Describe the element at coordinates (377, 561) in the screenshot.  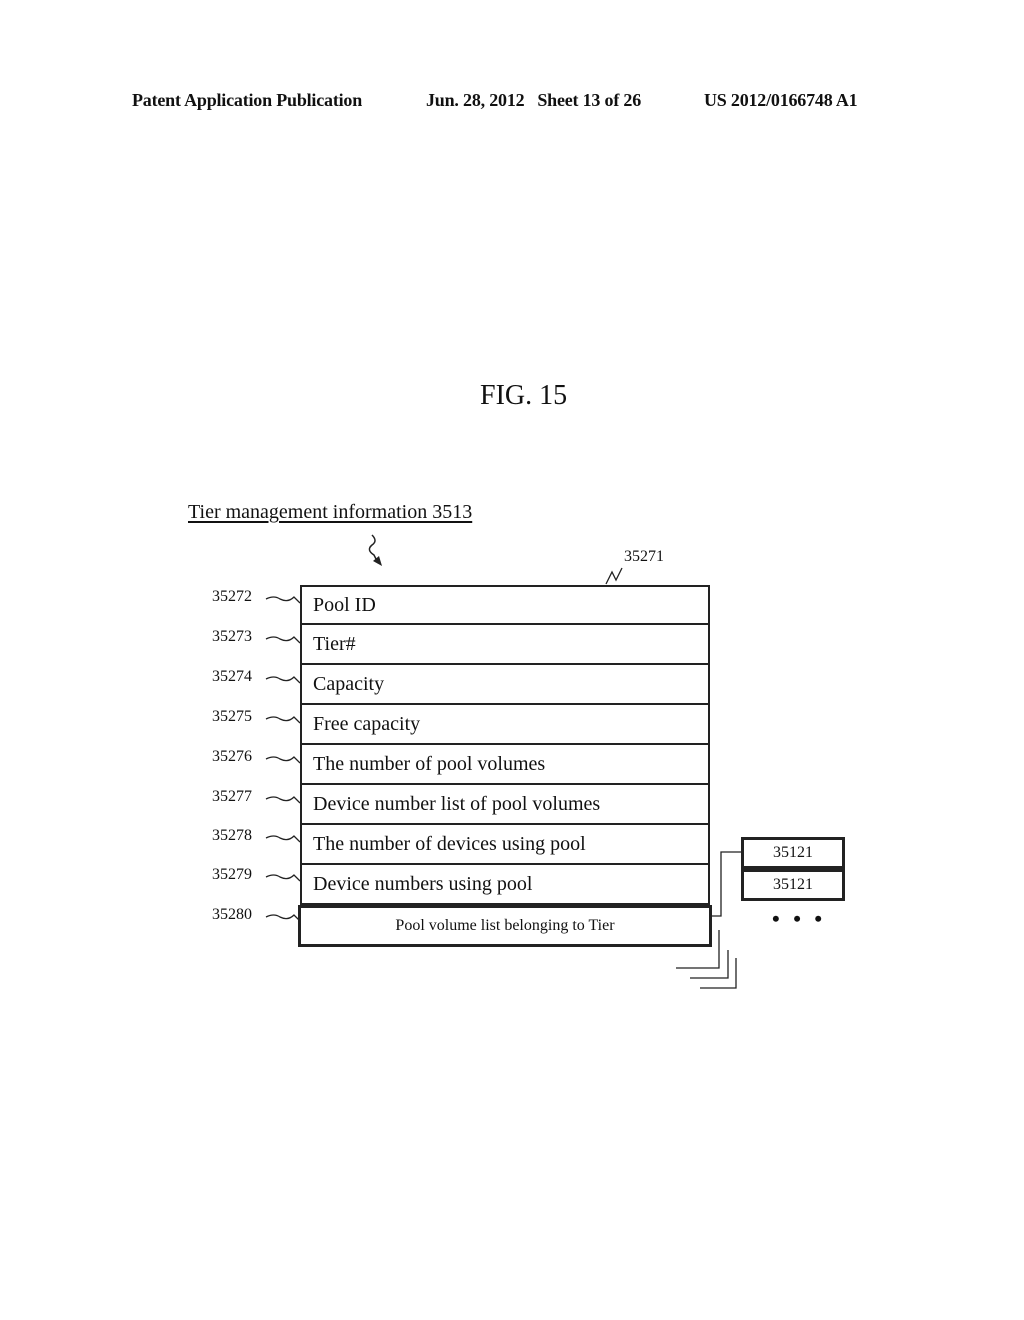
I see `caption-arrowhead` at that location.